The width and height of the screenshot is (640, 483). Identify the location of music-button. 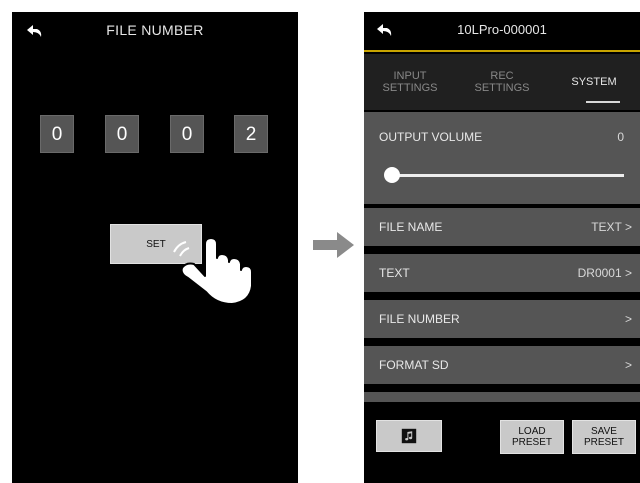
(409, 436).